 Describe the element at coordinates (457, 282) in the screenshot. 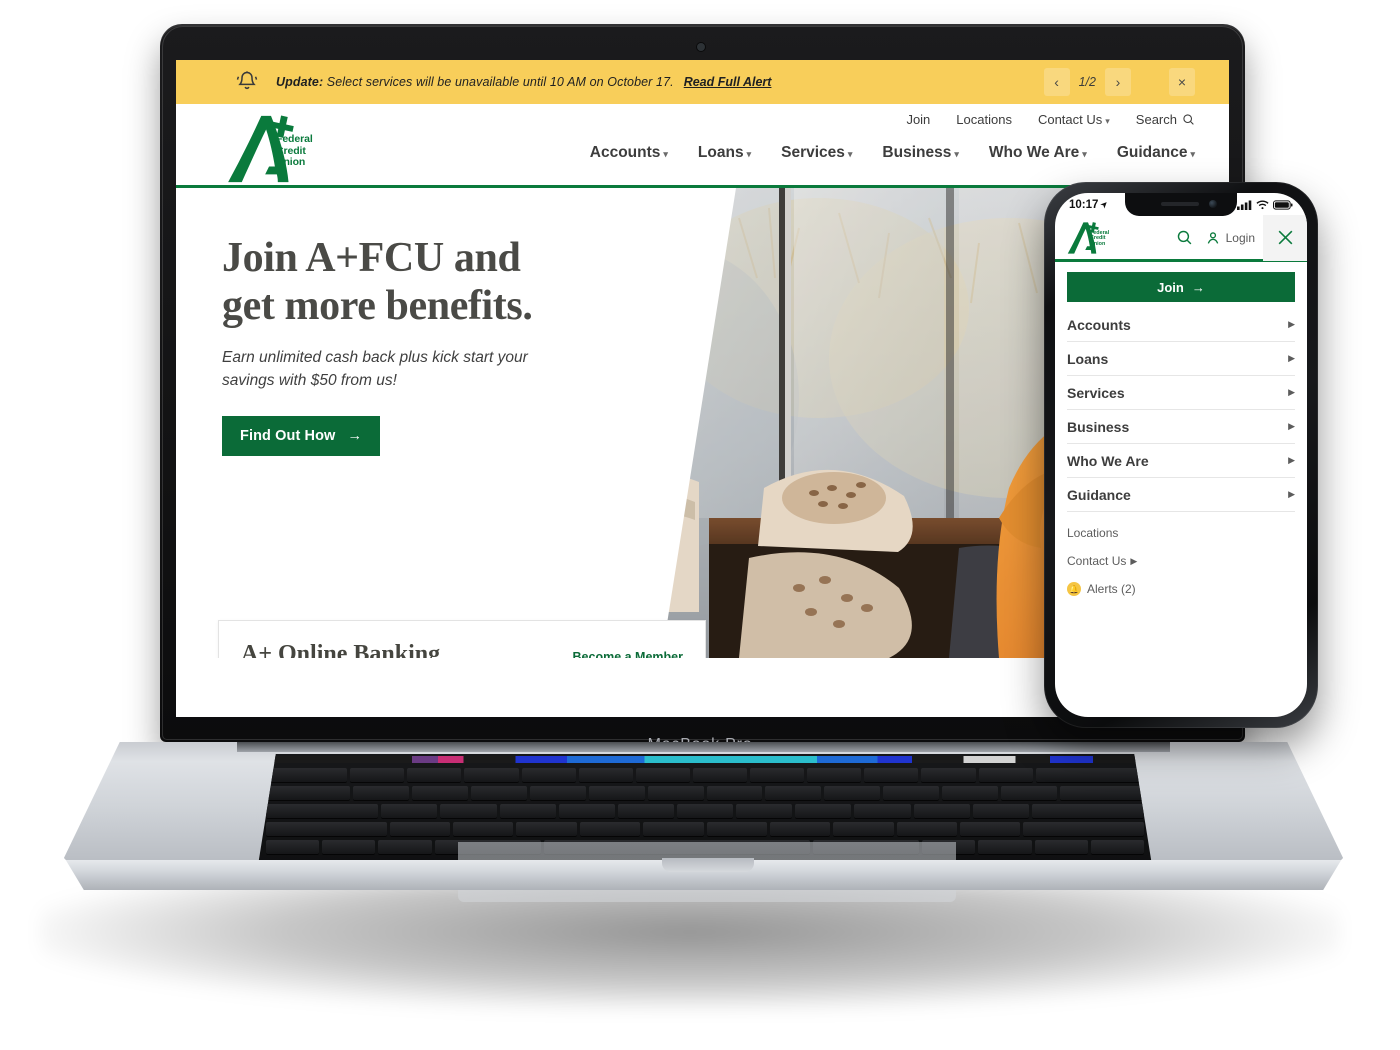

I see `hero-title: Join A+FCU and get more benefits.` at that location.